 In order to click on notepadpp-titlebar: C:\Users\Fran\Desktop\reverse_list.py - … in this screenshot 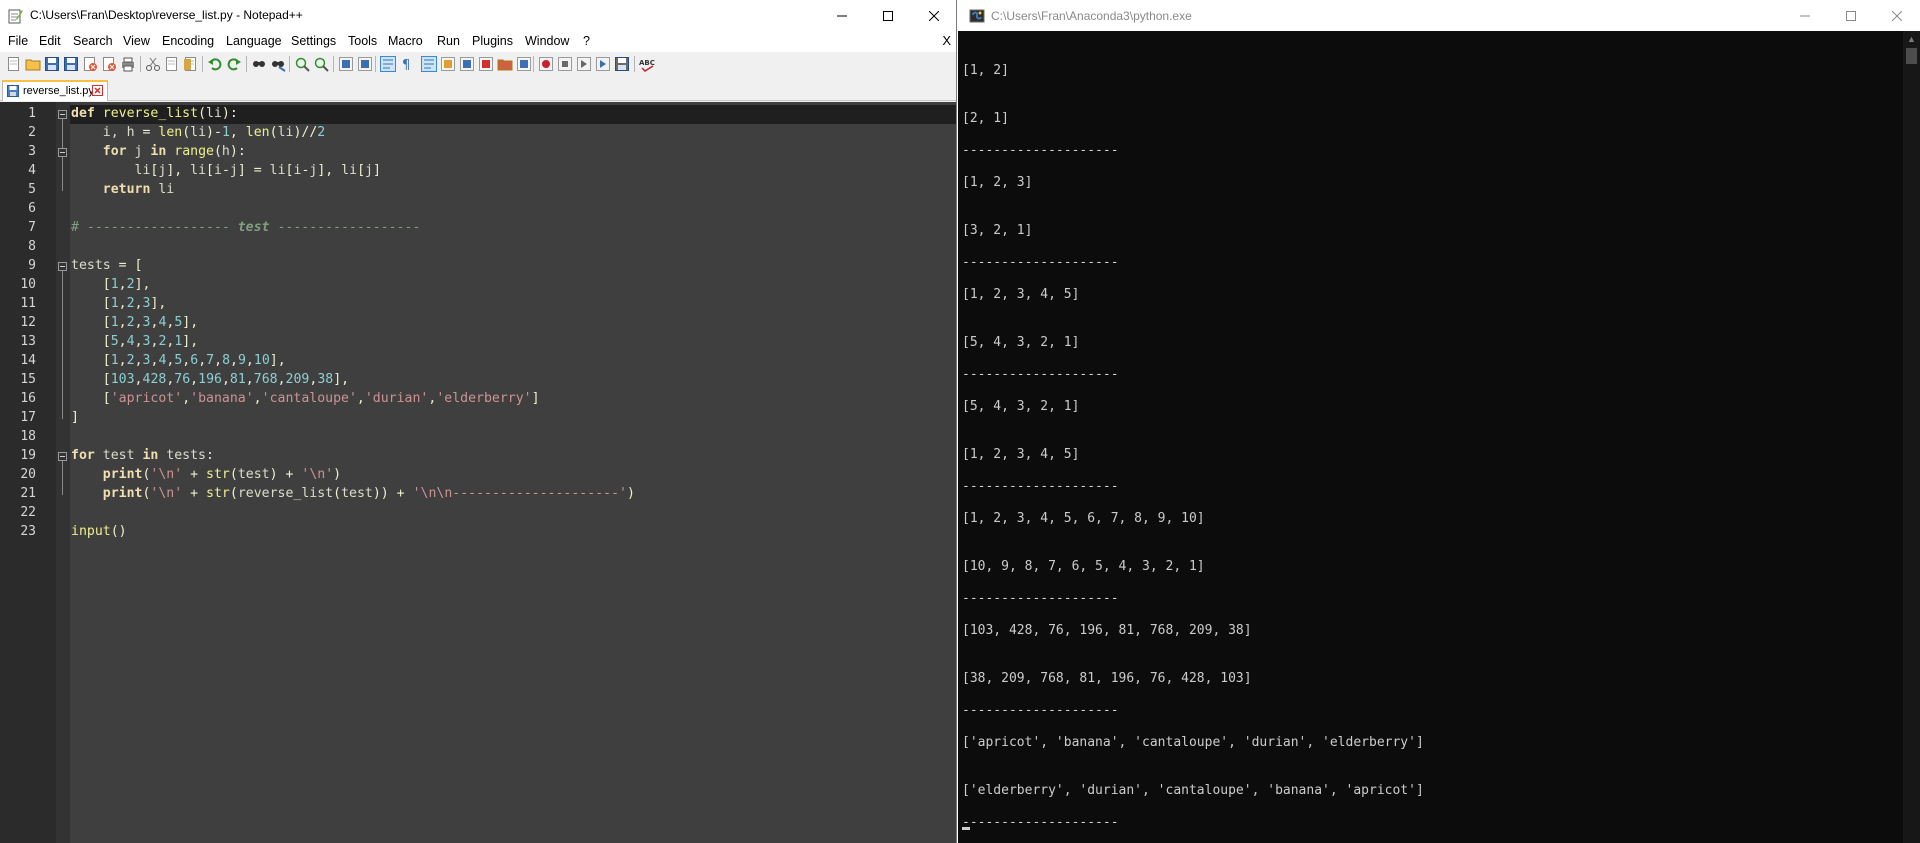, I will do `click(478, 16)`.